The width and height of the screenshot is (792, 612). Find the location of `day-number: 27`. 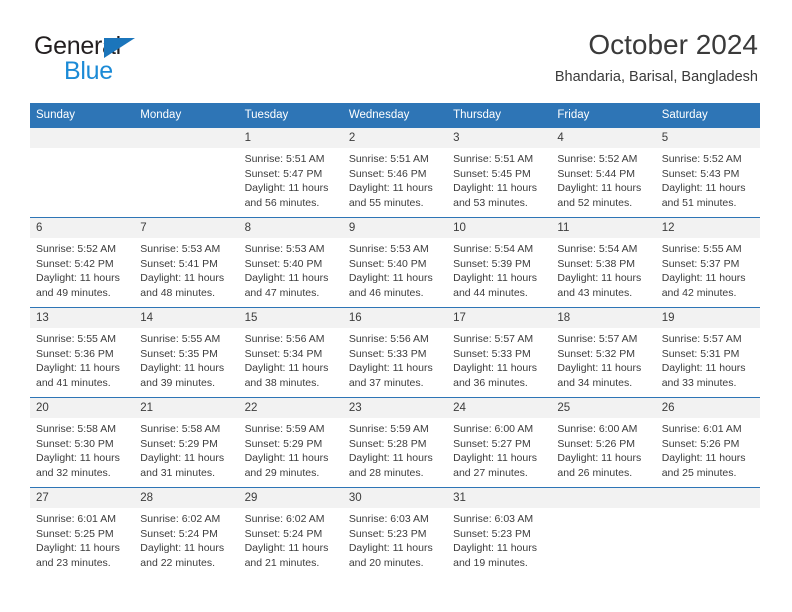

day-number: 27 is located at coordinates (82, 498).